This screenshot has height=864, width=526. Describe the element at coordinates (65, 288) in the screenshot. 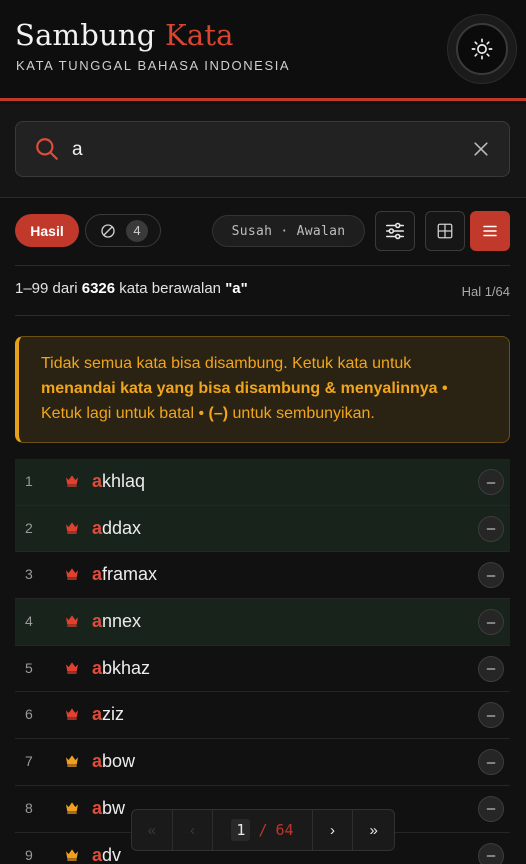

I see `summary-from: dari` at that location.